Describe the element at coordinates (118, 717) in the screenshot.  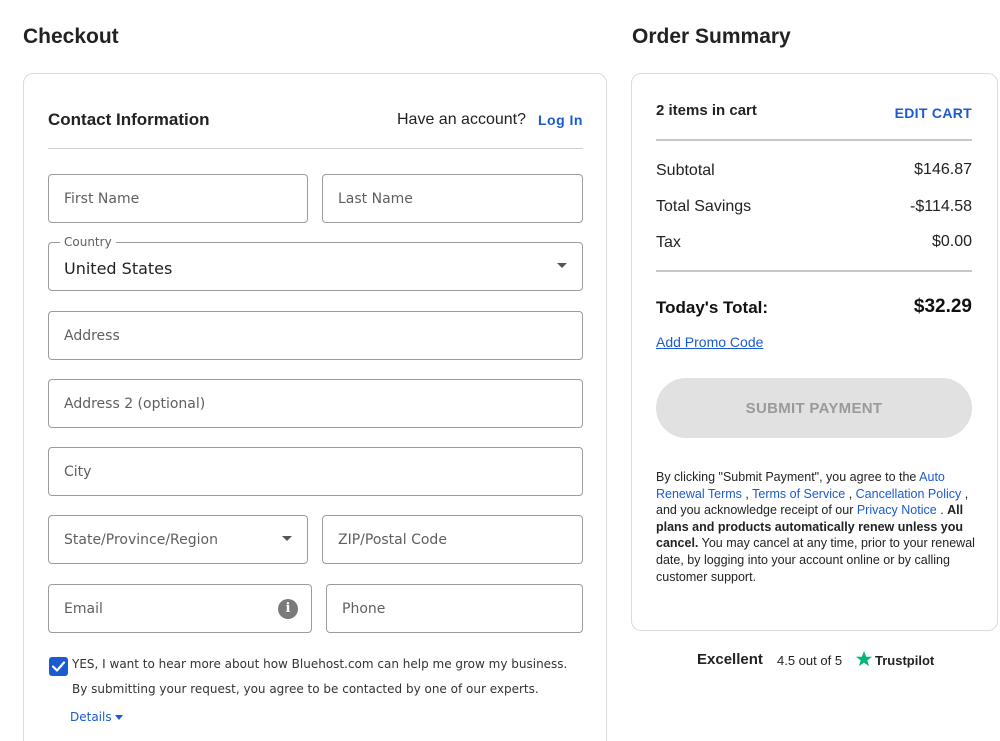
I see `caret-down-icon` at that location.